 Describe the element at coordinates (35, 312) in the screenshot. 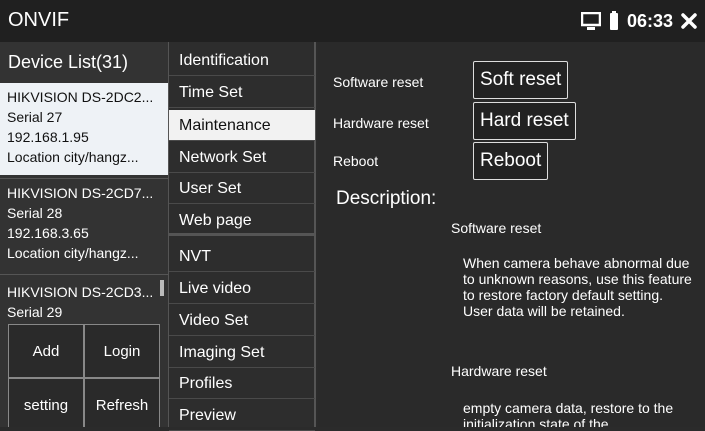

I see `device-serial: Serial 29` at that location.